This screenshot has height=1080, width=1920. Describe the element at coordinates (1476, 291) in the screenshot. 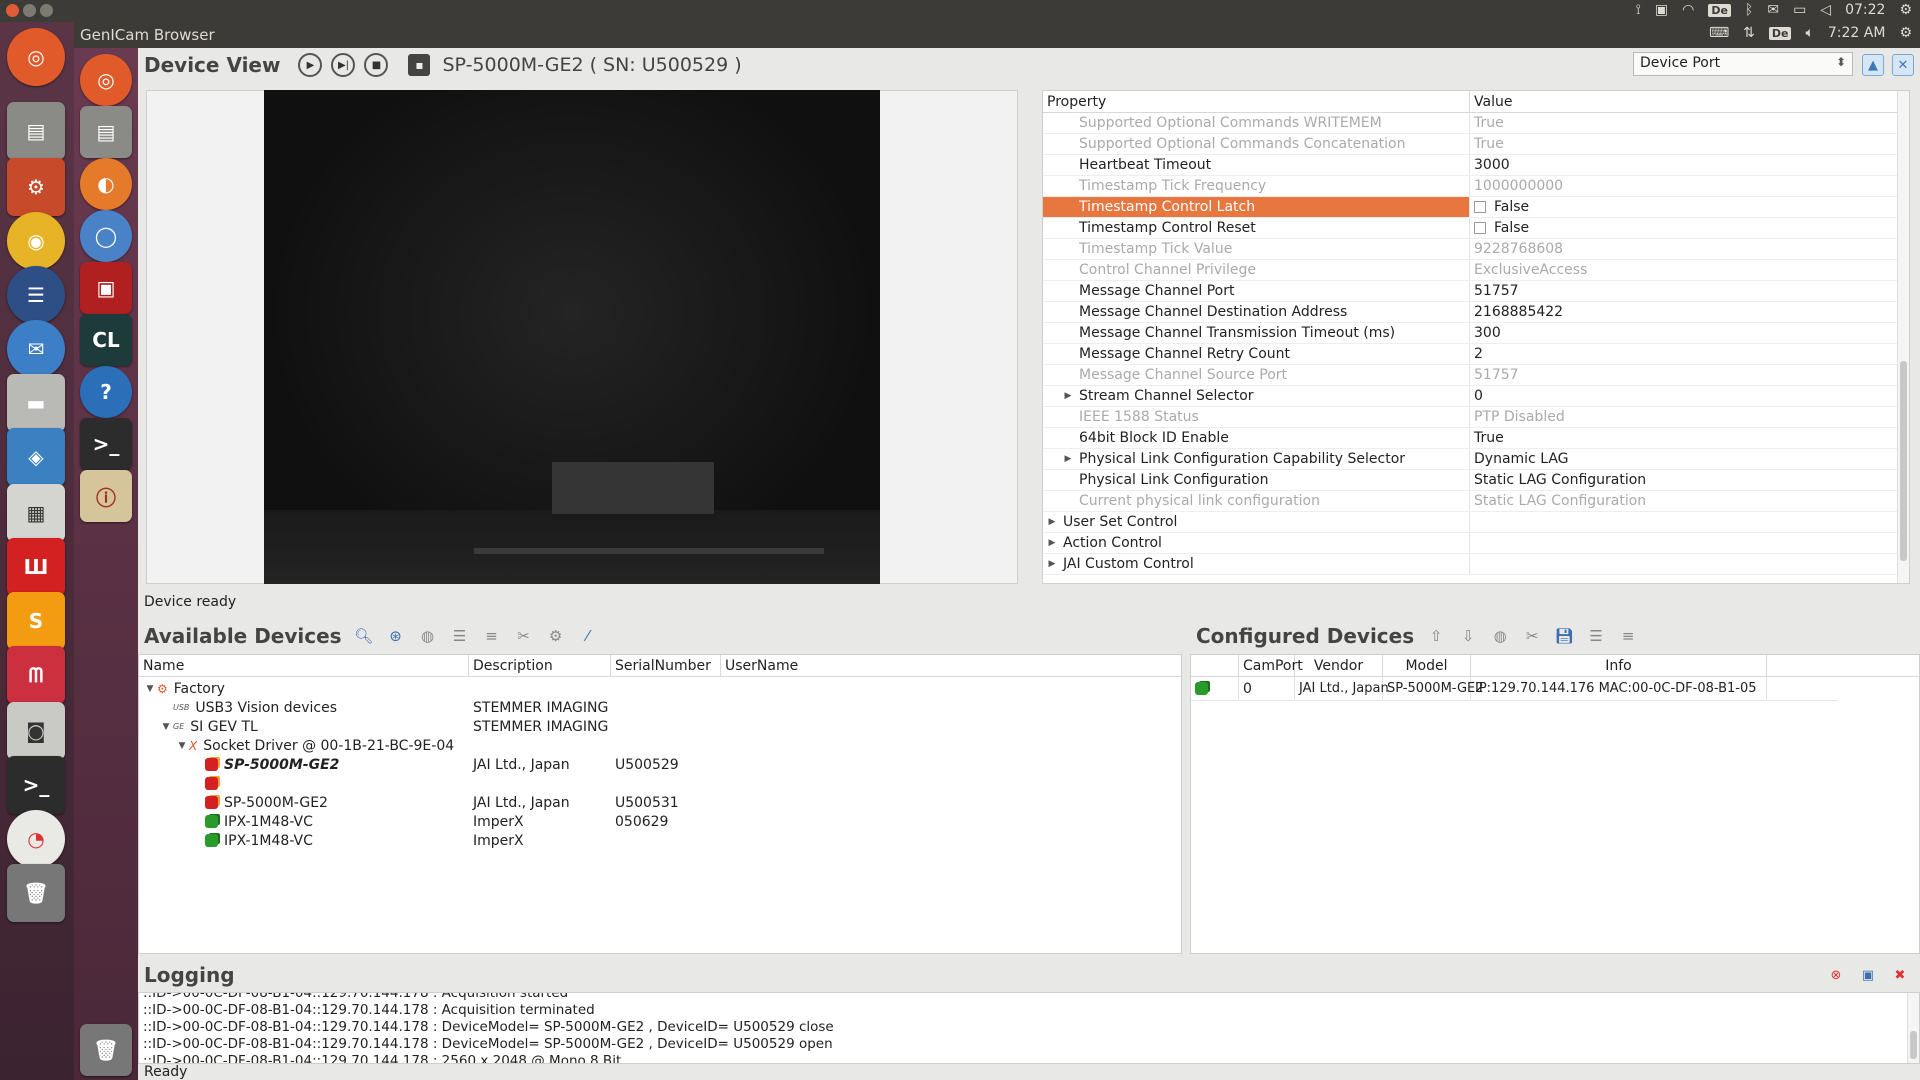

I see `property-row: Message Channel Port 51757` at that location.